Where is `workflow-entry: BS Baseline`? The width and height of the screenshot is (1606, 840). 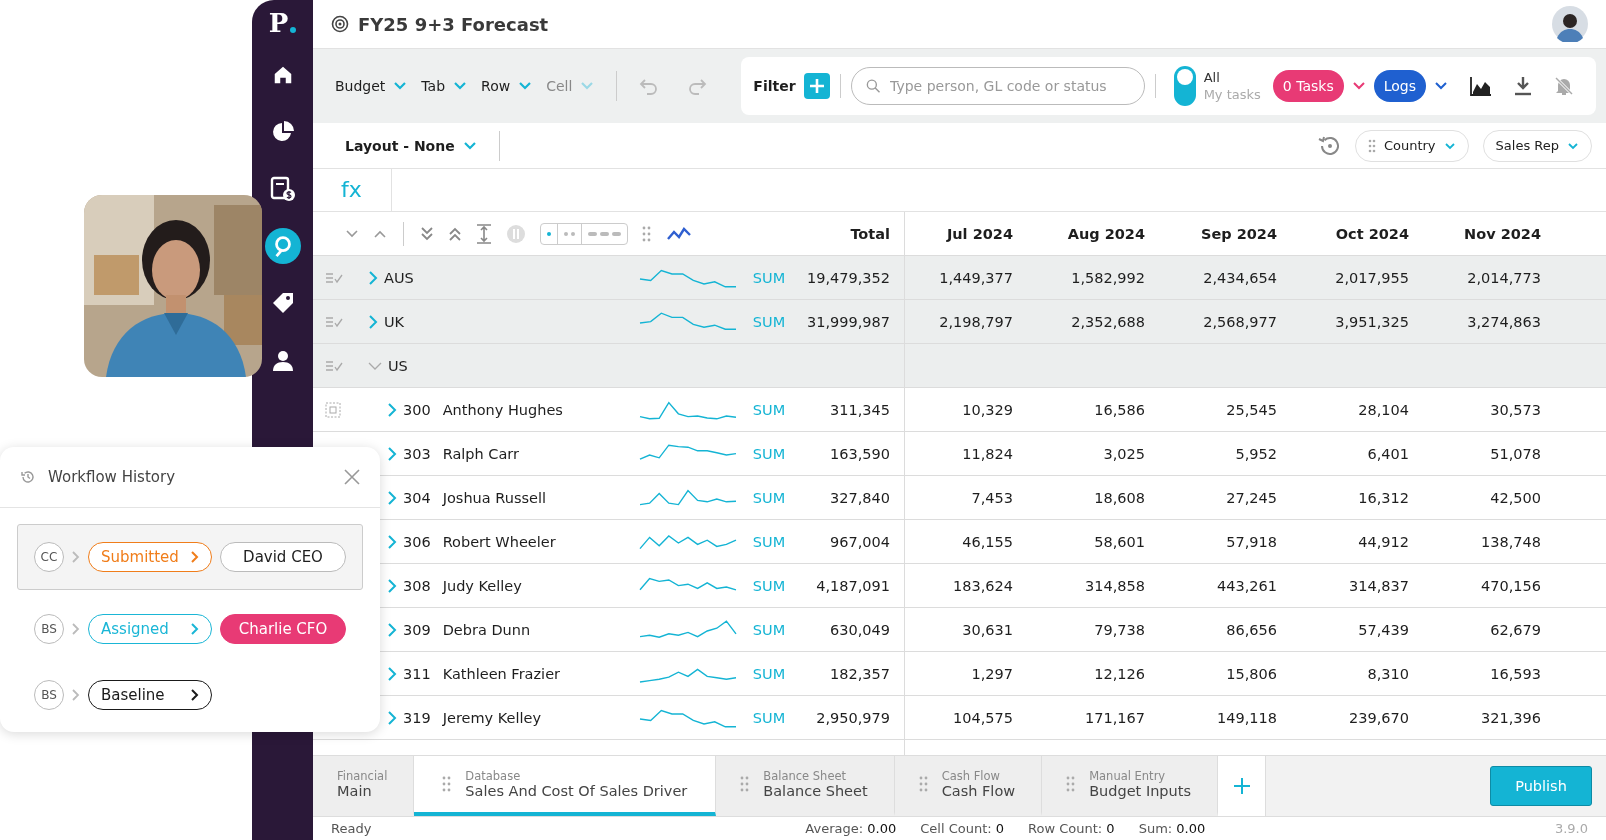
workflow-entry: BS Baseline is located at coordinates (190, 695).